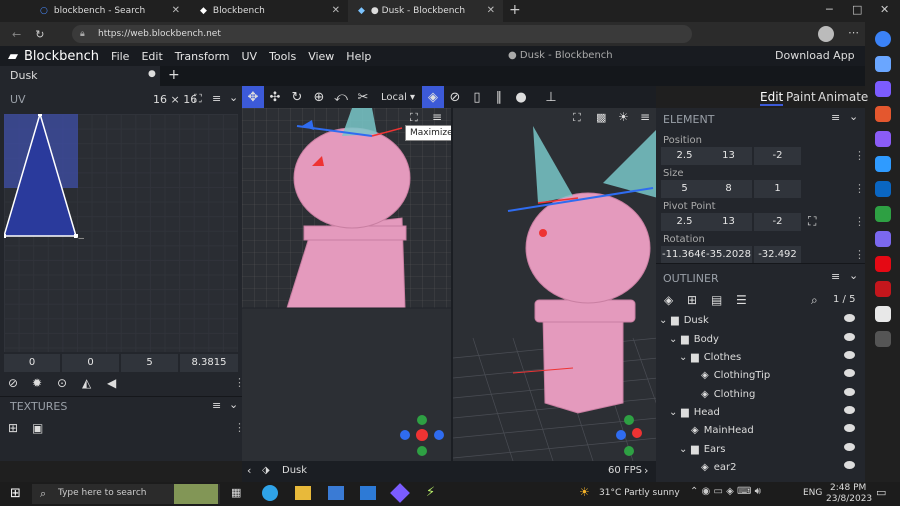  I want to click on maximize-icon: ⛶, so click(414, 118).